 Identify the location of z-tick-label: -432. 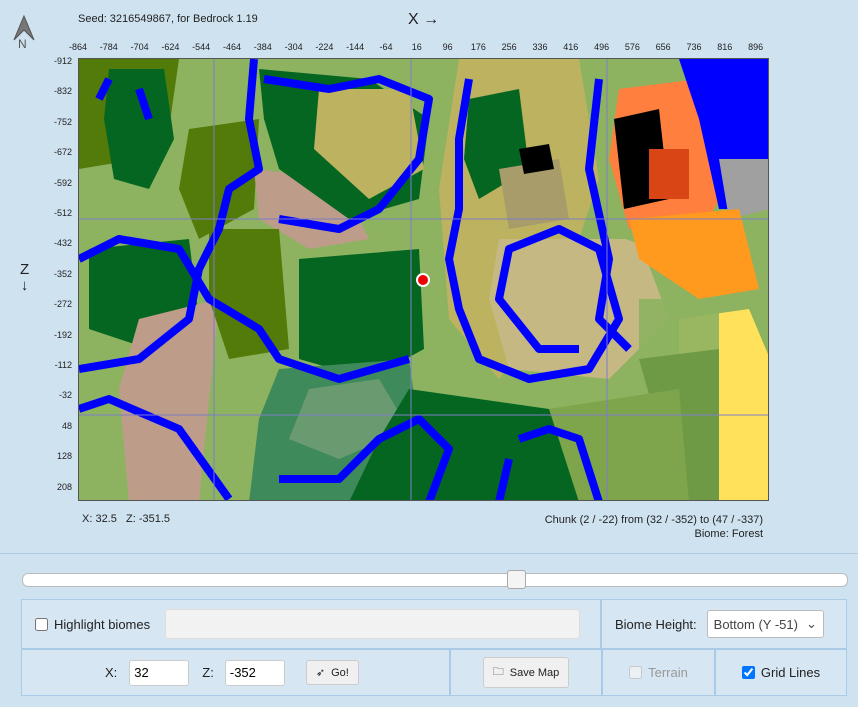
(62, 243).